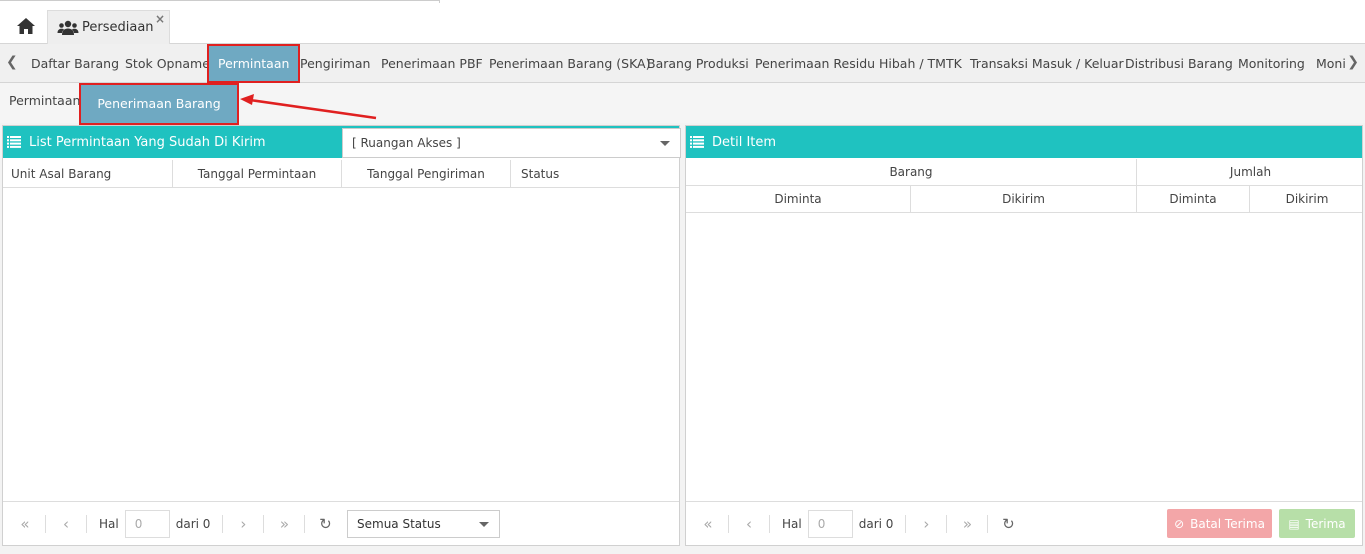 The height and width of the screenshot is (554, 1365). What do you see at coordinates (257, 174) in the screenshot?
I see `col-tanggal-permintaan: Tanggal Permintaan` at bounding box center [257, 174].